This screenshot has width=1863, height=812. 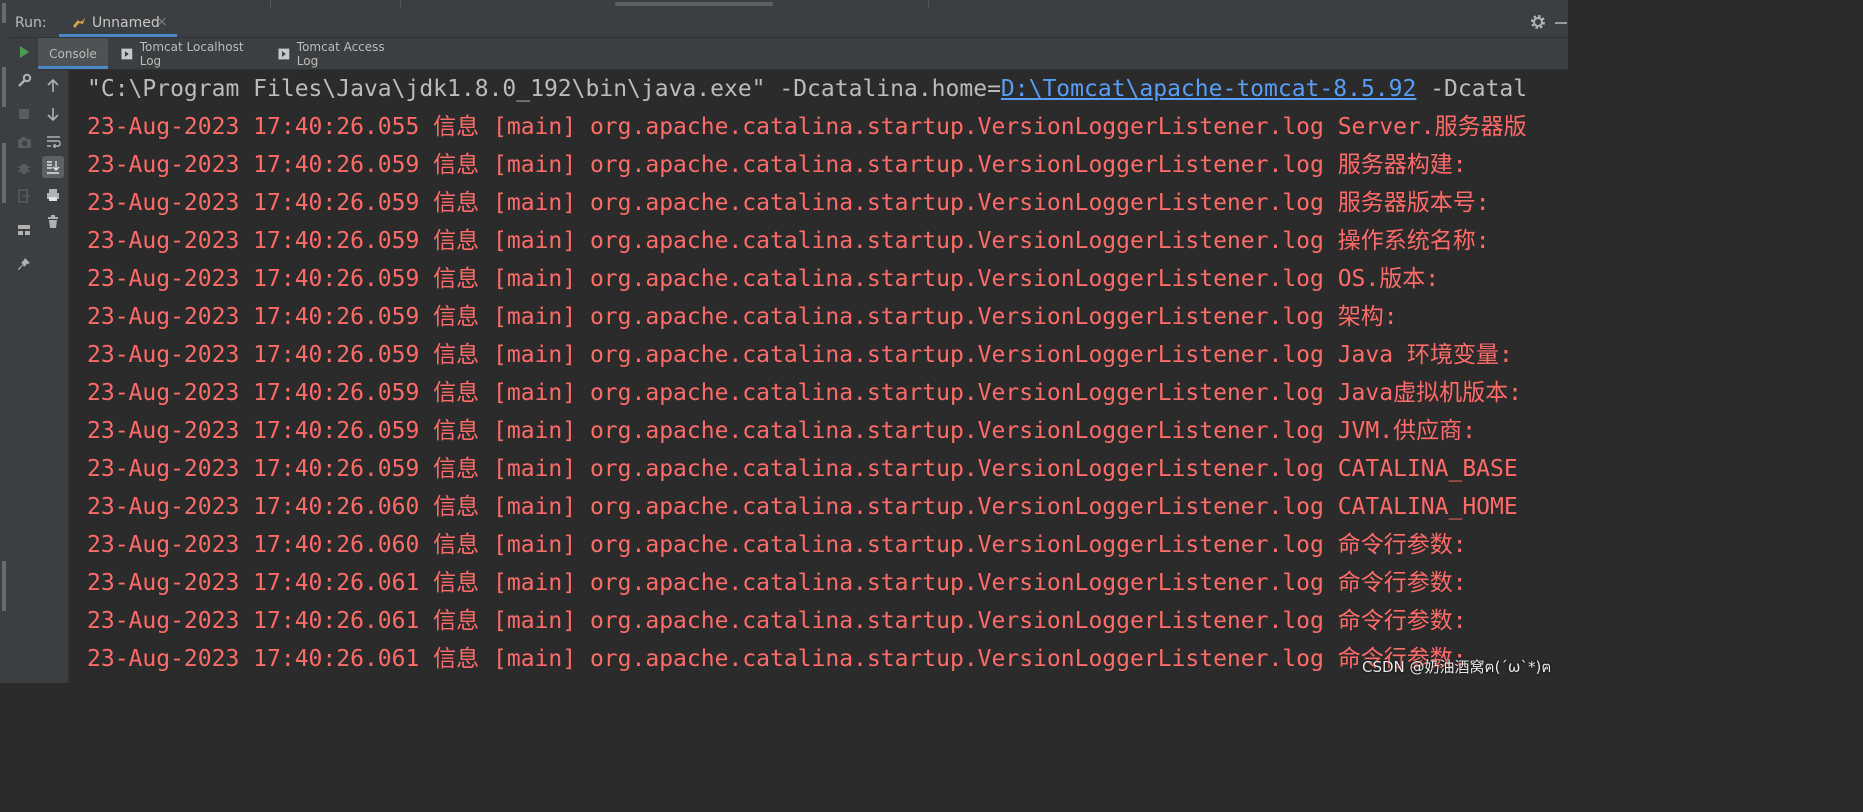 I want to click on soft-wrap-icon, so click(x=53, y=141).